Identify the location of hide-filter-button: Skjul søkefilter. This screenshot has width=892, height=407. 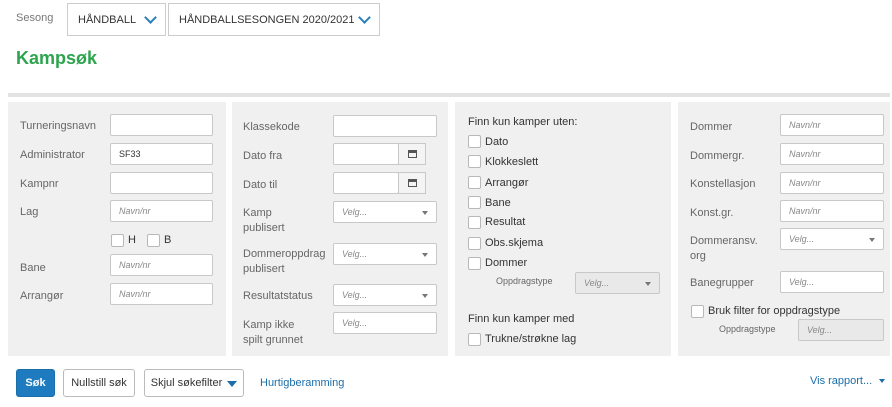
(194, 383).